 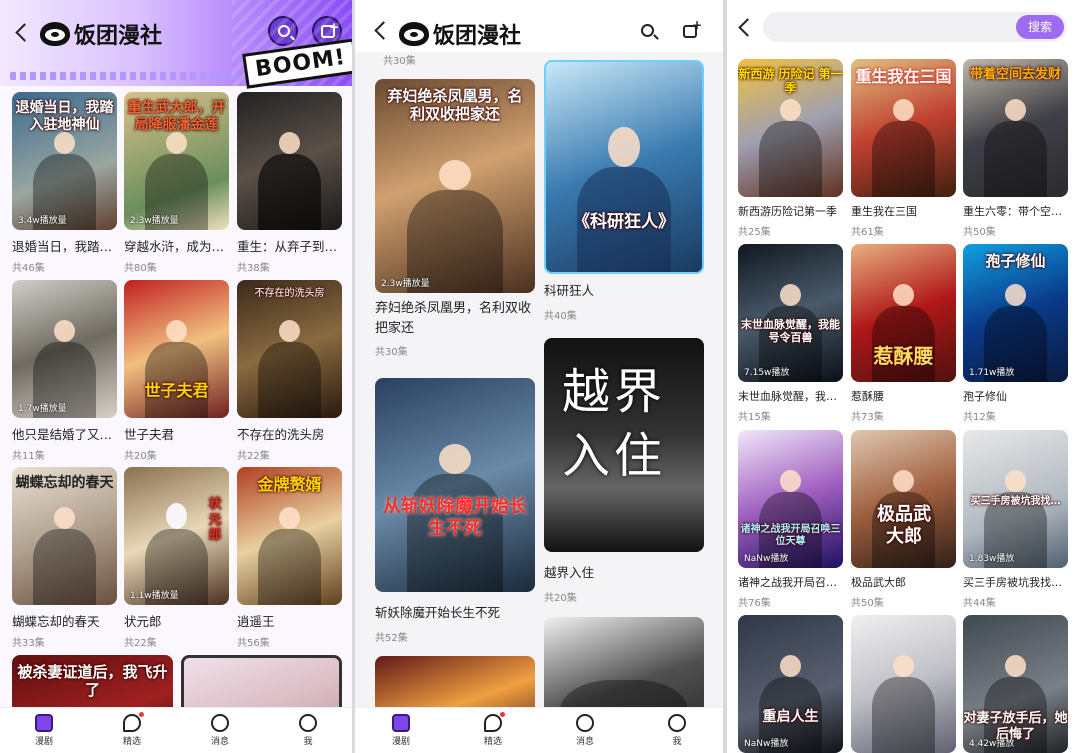 I want to click on episode-count: 共73集, so click(x=867, y=417).